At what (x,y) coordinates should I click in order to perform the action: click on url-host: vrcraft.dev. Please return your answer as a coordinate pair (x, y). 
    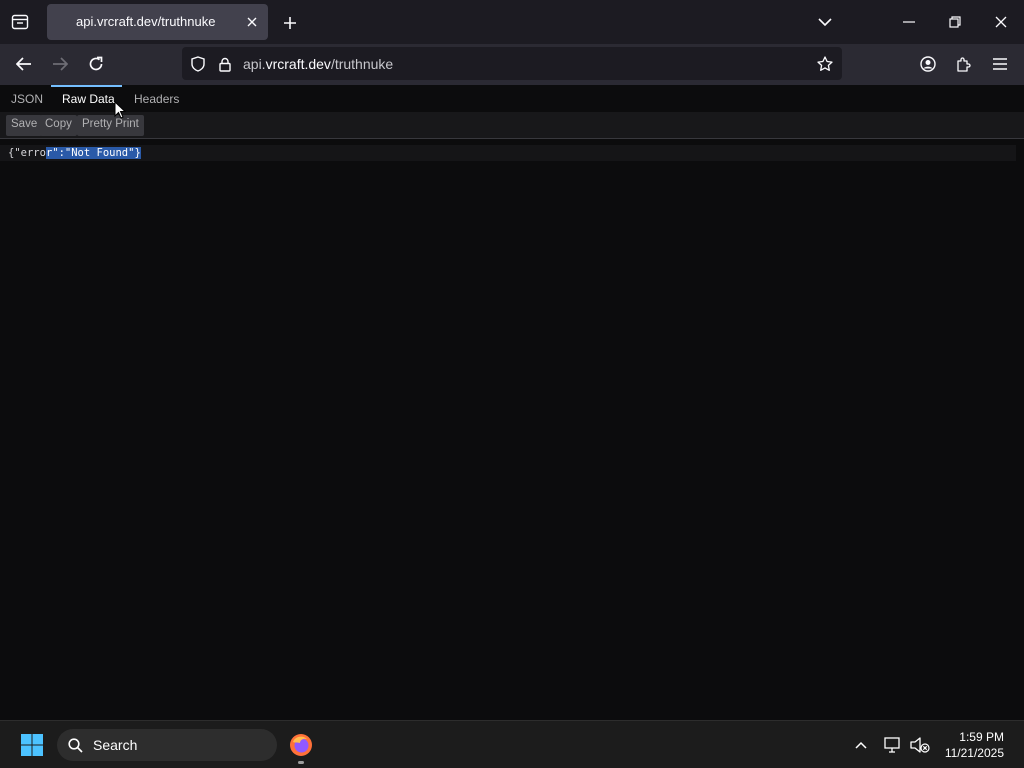
    Looking at the image, I should click on (298, 64).